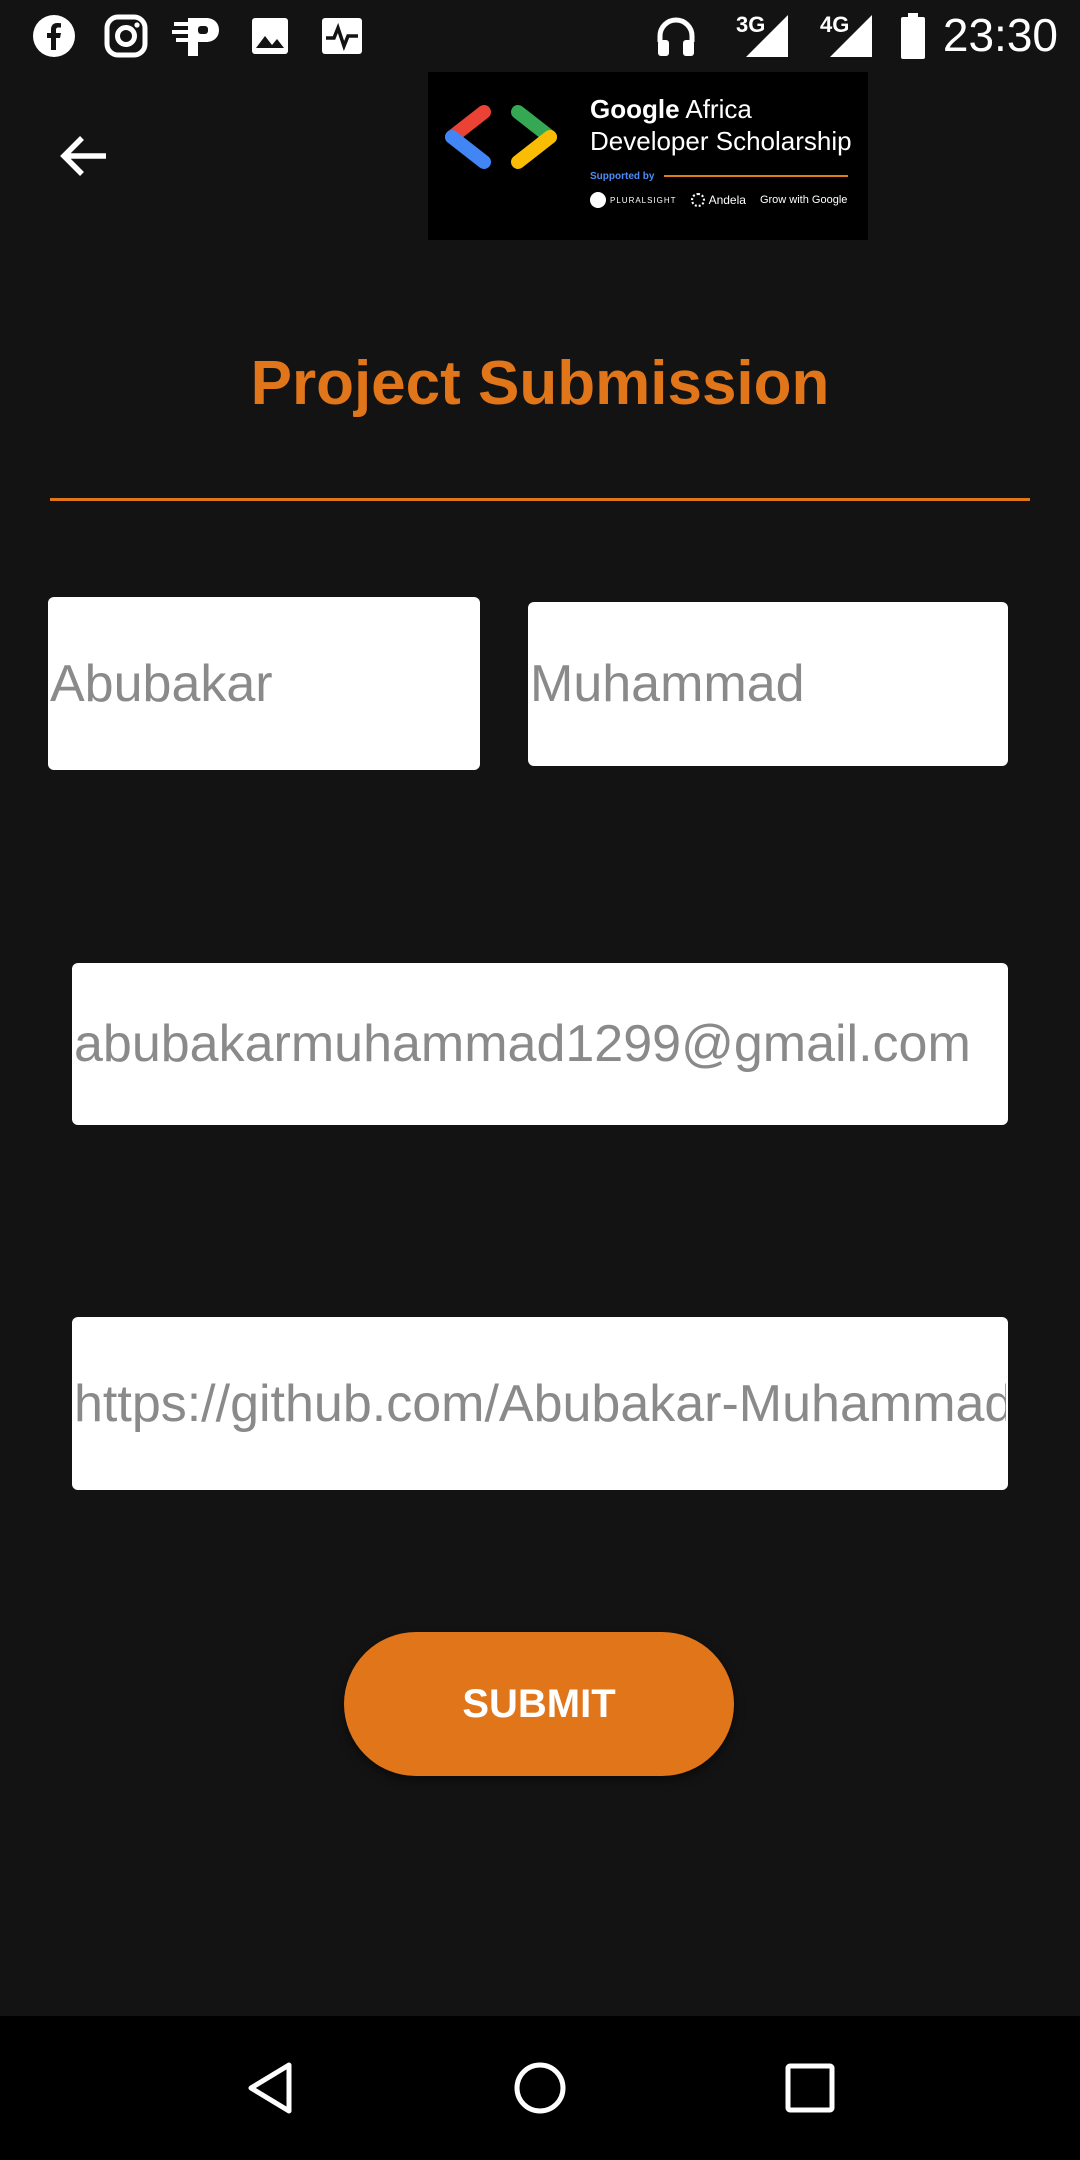 The width and height of the screenshot is (1080, 2160). I want to click on logo-title-line1: Google Africa, so click(671, 109).